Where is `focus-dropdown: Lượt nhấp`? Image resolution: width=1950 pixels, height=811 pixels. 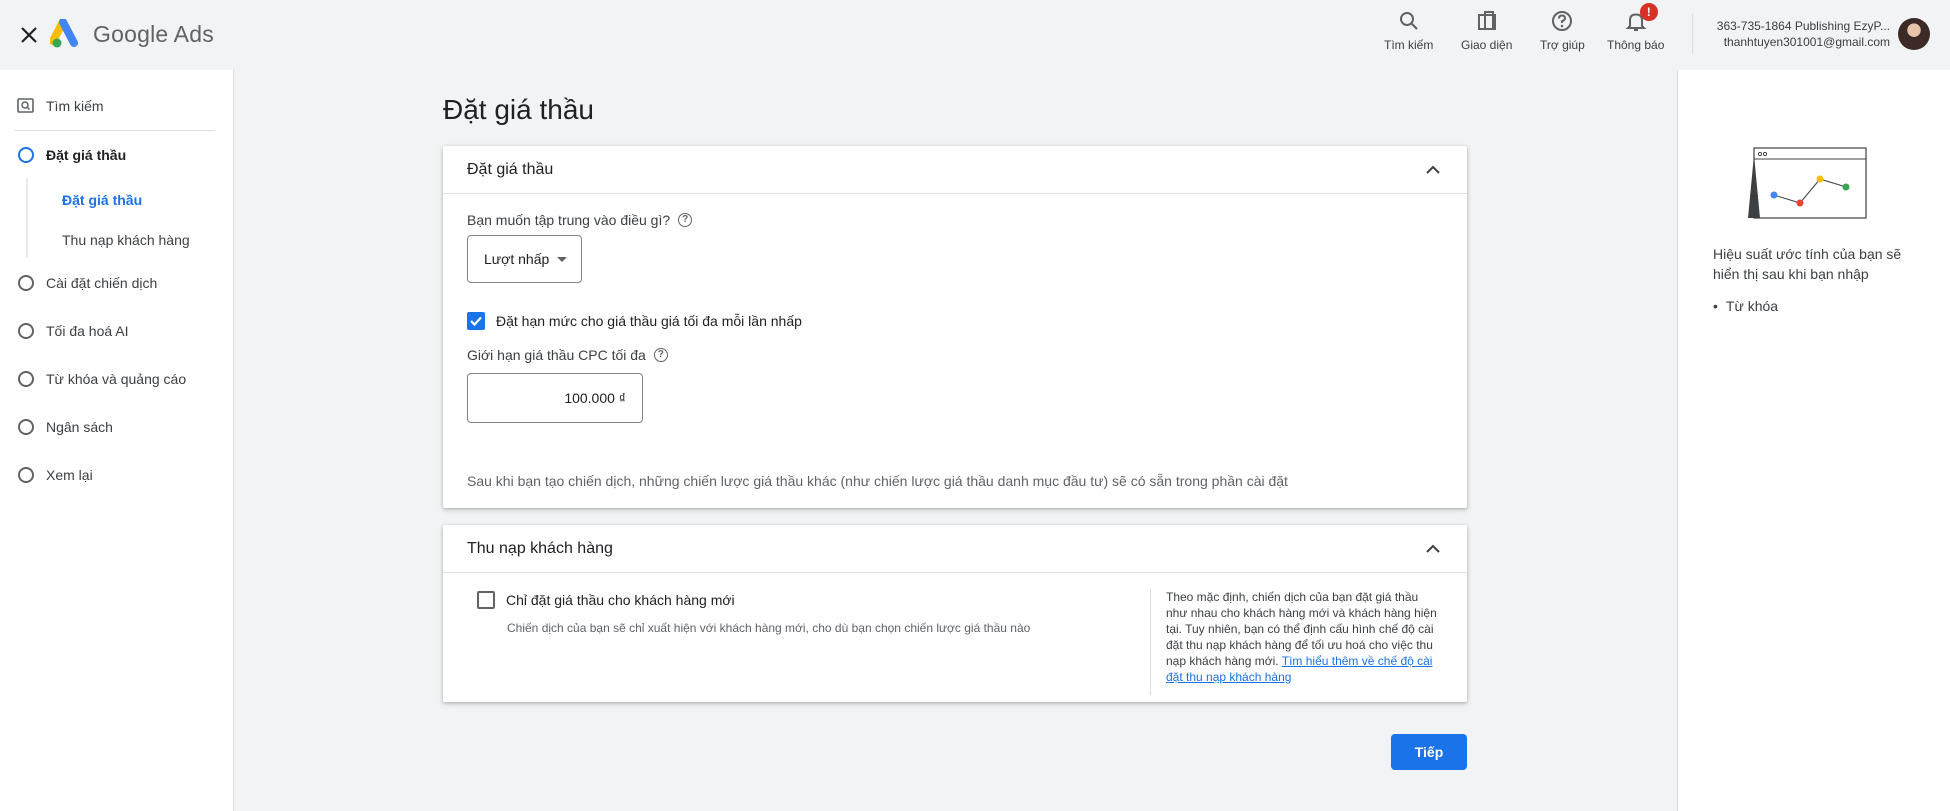 focus-dropdown: Lượt nhấp is located at coordinates (524, 259).